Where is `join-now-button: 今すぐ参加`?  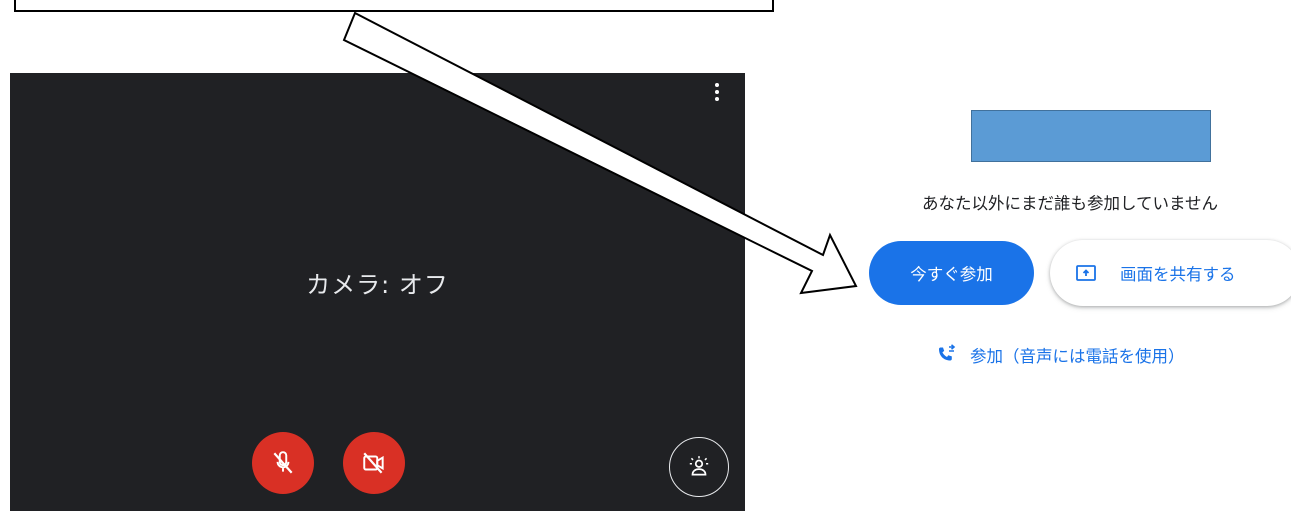
join-now-button: 今すぐ参加 is located at coordinates (951, 273).